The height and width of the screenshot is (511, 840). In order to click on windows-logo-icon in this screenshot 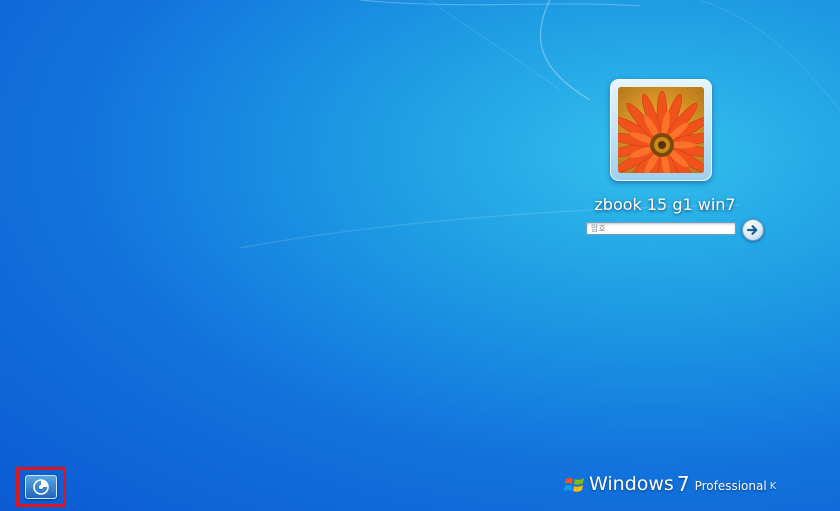, I will do `click(574, 485)`.